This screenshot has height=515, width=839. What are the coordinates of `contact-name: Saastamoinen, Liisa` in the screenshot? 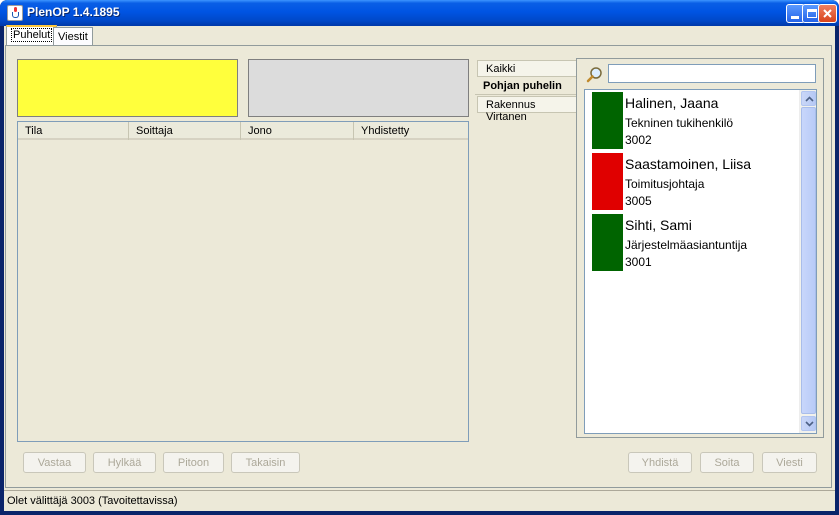 It's located at (688, 164).